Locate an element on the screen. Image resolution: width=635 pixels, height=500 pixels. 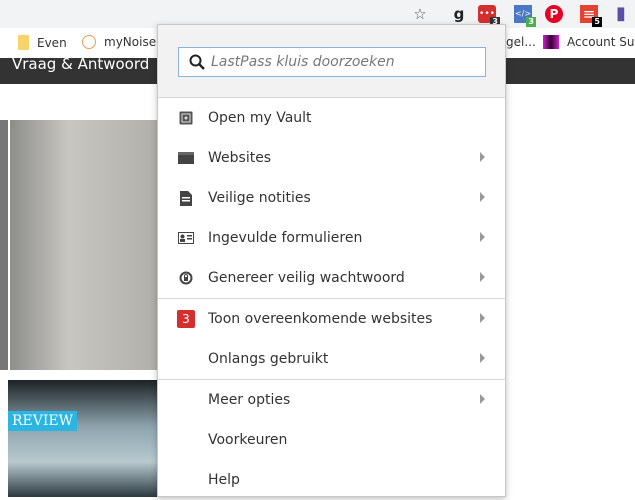
bookmark-even: Even is located at coordinates (42, 42).